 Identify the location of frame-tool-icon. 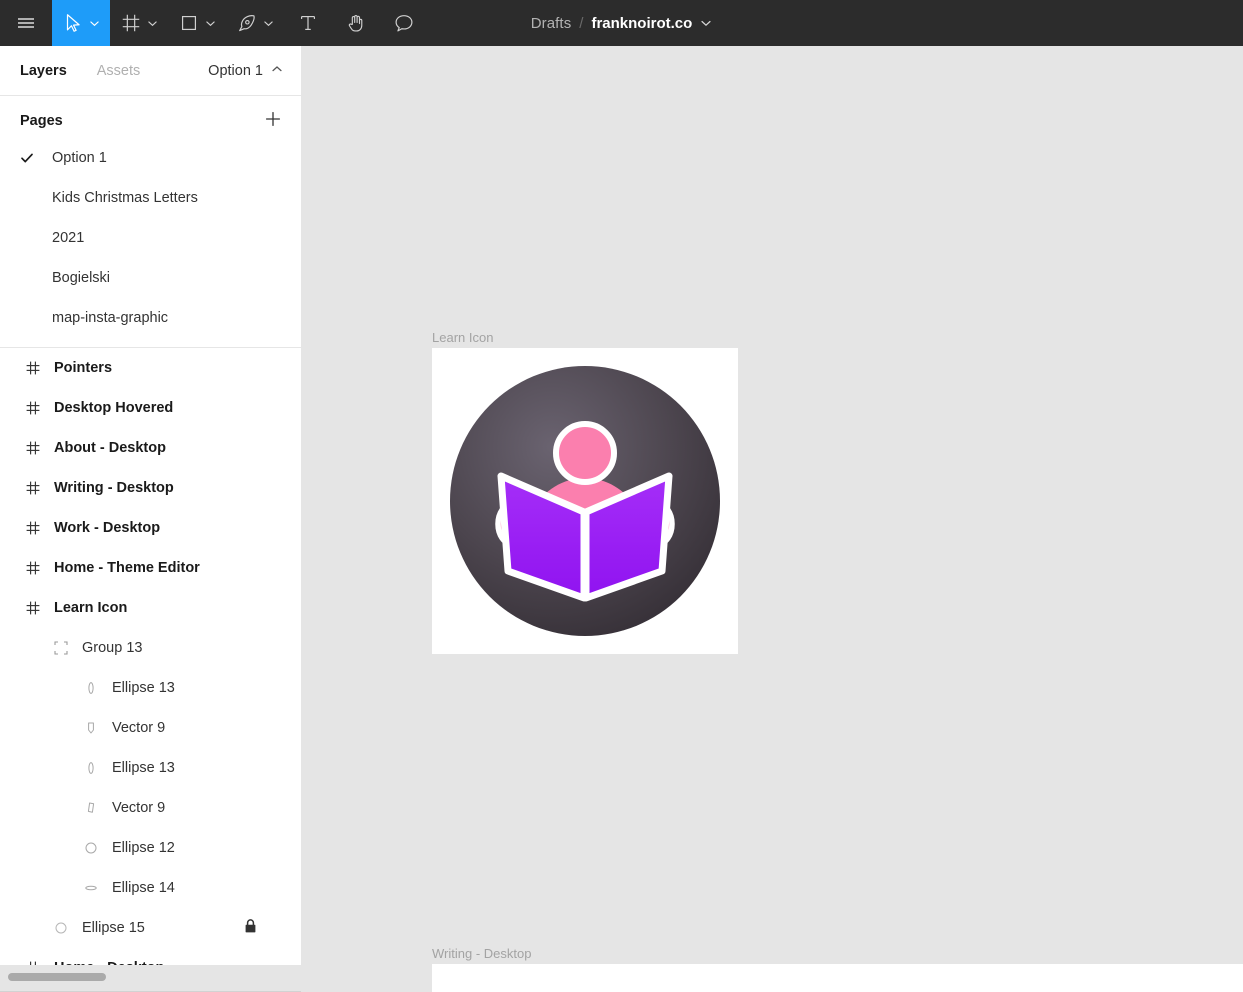
(131, 23).